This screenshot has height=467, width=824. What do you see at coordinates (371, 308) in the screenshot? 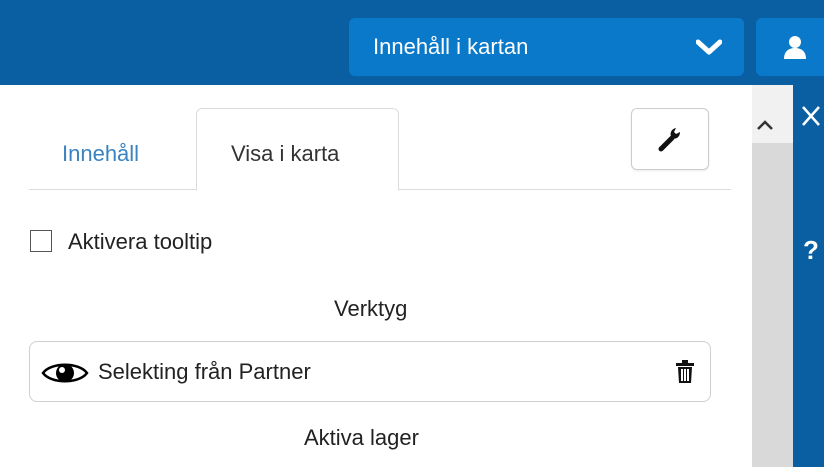
I see `tools-section-title: Verktyg` at bounding box center [371, 308].